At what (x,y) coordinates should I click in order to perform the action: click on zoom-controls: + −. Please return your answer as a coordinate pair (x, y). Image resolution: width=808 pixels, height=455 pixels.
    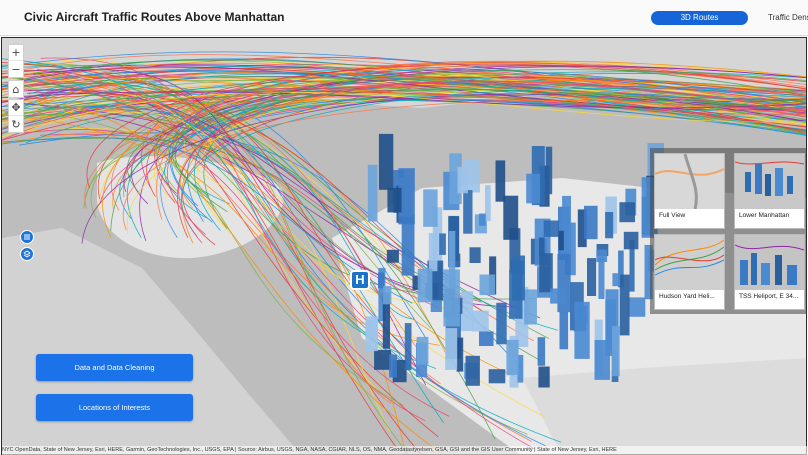
    Looking at the image, I should click on (16, 61).